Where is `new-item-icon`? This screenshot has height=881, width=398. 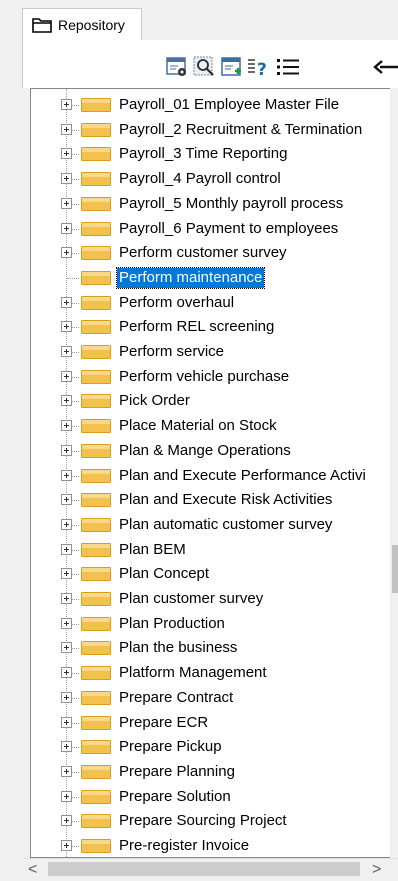
new-item-icon is located at coordinates (232, 67).